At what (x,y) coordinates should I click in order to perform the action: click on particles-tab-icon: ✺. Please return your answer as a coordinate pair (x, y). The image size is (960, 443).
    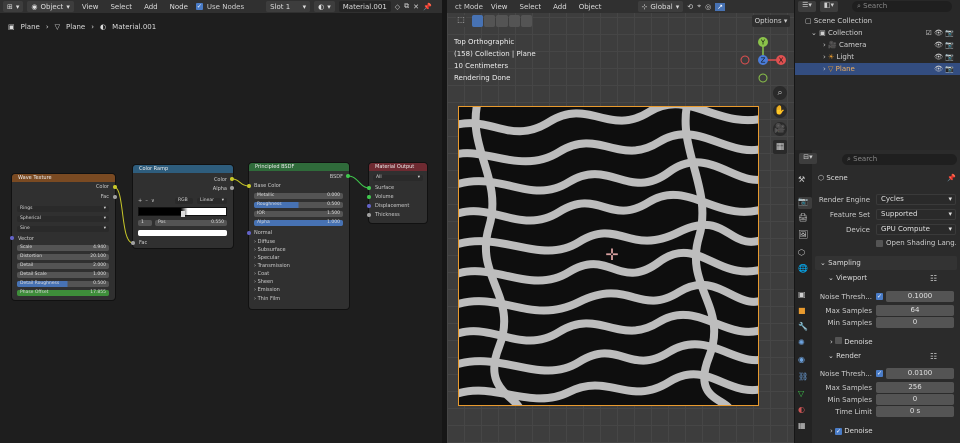
    Looking at the image, I should click on (805, 344).